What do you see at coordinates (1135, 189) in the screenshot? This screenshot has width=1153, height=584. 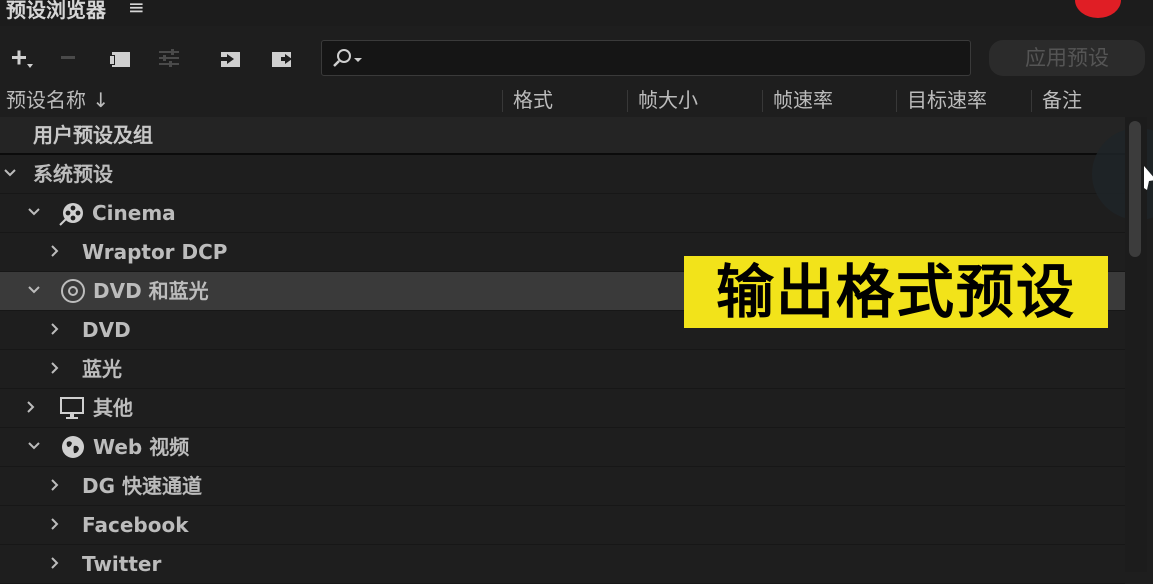 I see `scrollbar-thumb` at bounding box center [1135, 189].